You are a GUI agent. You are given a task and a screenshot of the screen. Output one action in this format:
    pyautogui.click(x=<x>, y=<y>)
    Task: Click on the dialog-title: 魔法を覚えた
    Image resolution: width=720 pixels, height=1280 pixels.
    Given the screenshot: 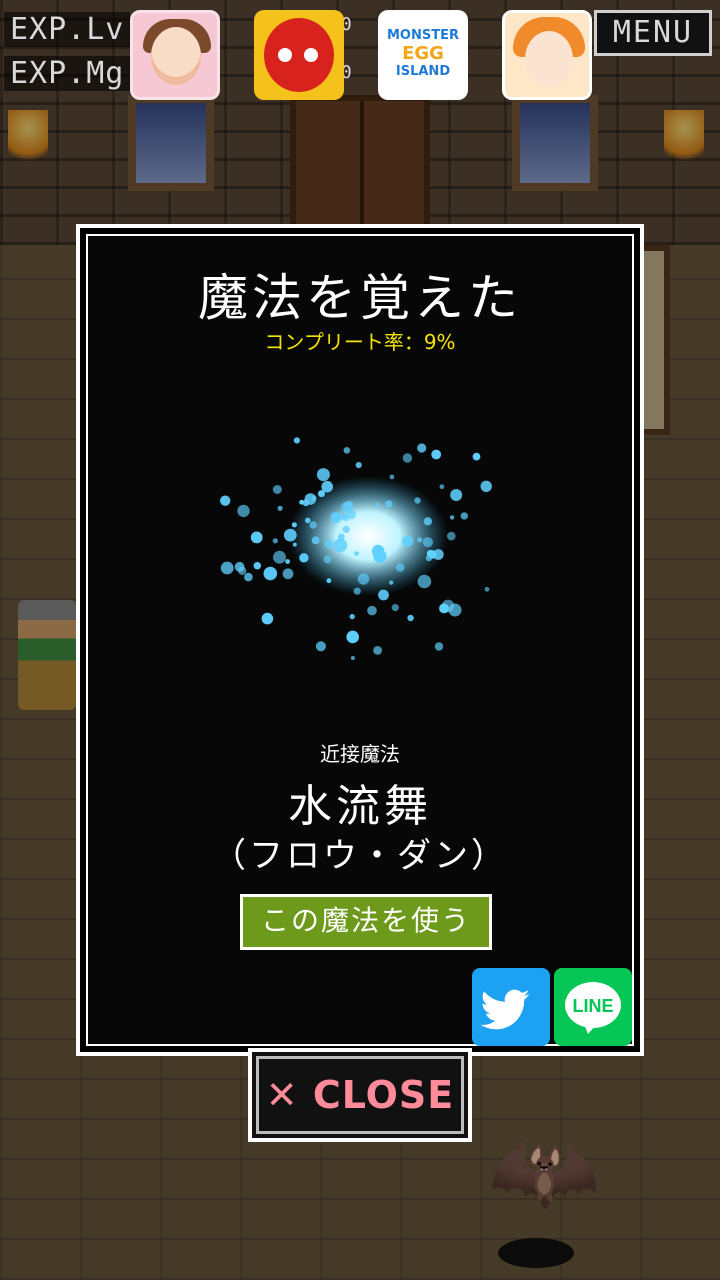 What is the action you would take?
    pyautogui.click(x=360, y=298)
    